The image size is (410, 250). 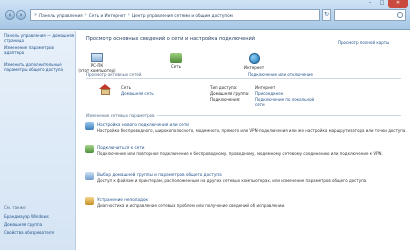 What do you see at coordinates (182, 15) in the screenshot?
I see `breadcrumb-item: Центр управления сетями и общим доступом` at bounding box center [182, 15].